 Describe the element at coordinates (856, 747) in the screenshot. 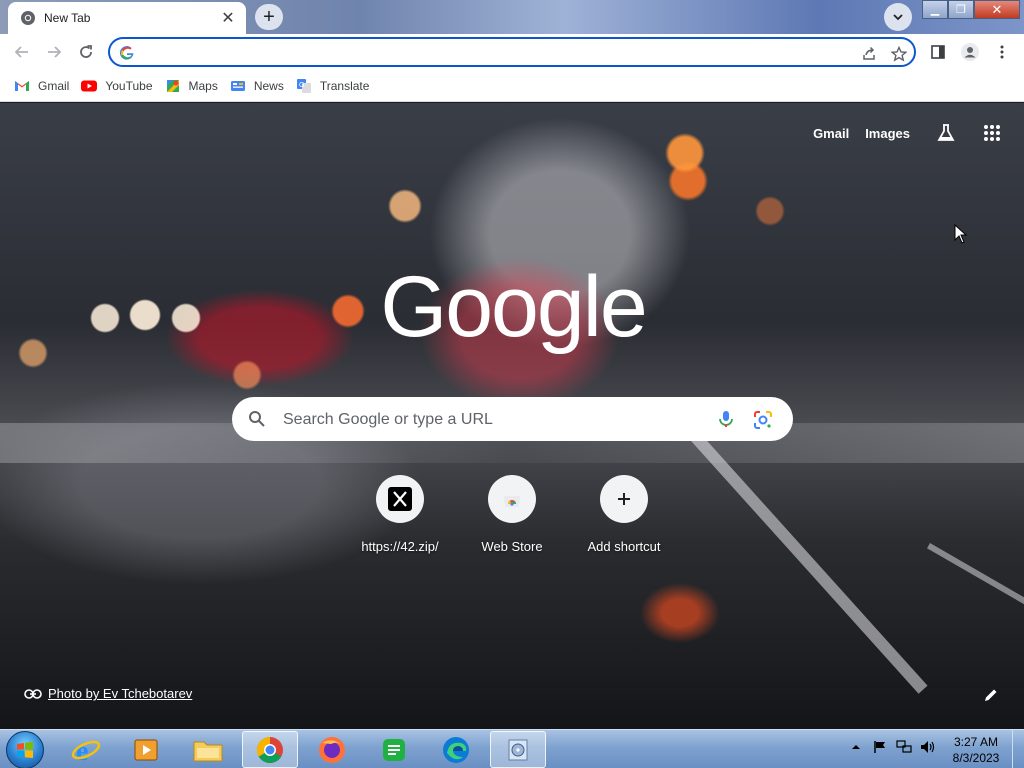

I see `show-hidden-icons-icon` at that location.